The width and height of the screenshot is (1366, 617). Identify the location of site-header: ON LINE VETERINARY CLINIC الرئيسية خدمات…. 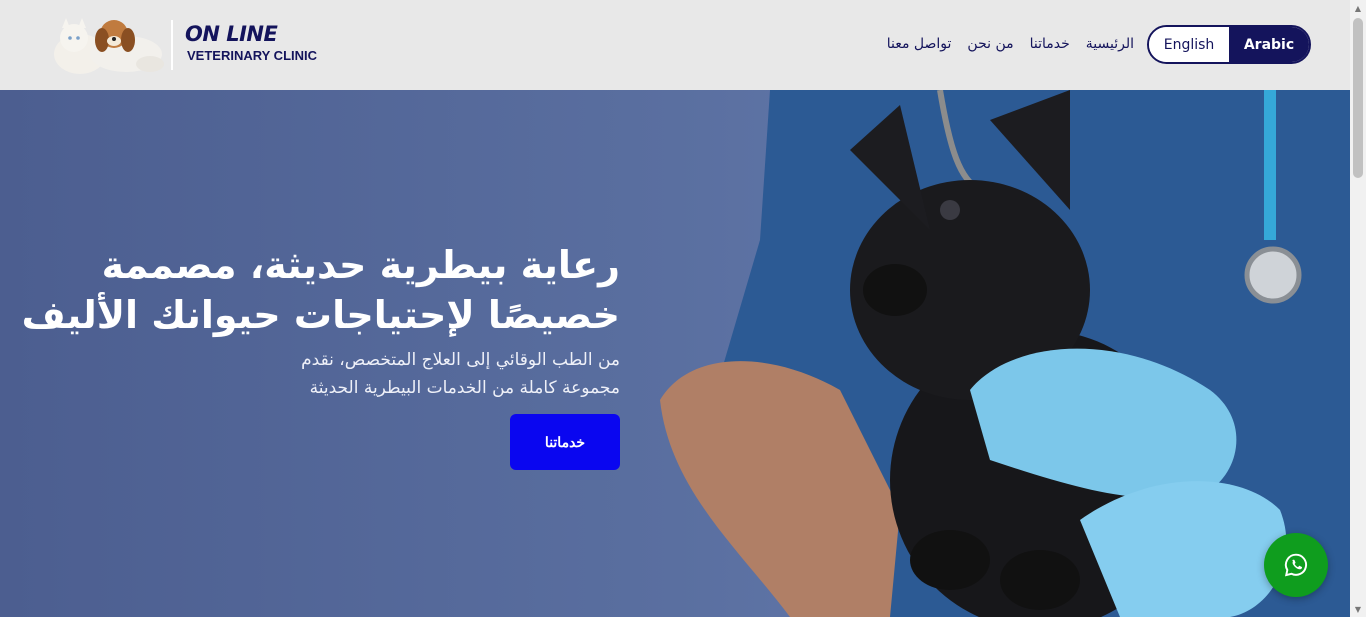
(675, 45).